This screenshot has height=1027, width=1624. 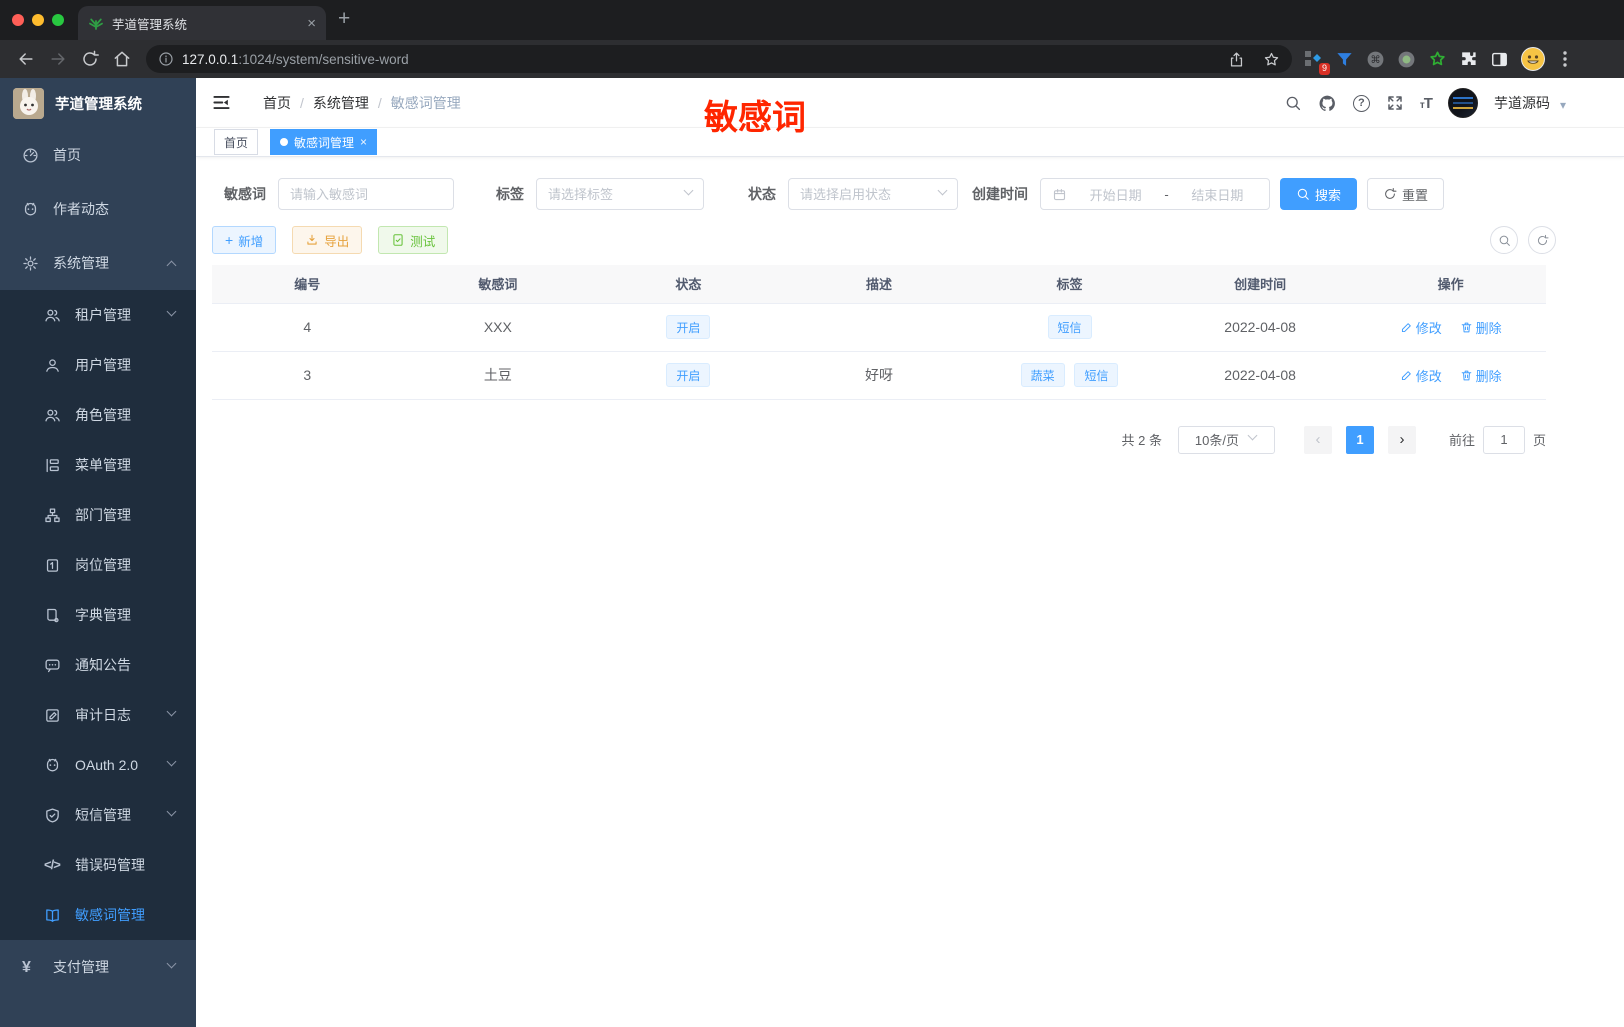 What do you see at coordinates (1327, 103) in the screenshot?
I see `github-icon` at bounding box center [1327, 103].